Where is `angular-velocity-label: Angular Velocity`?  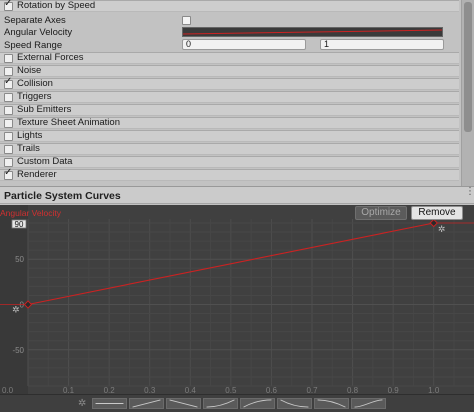 angular-velocity-label: Angular Velocity is located at coordinates (38, 32).